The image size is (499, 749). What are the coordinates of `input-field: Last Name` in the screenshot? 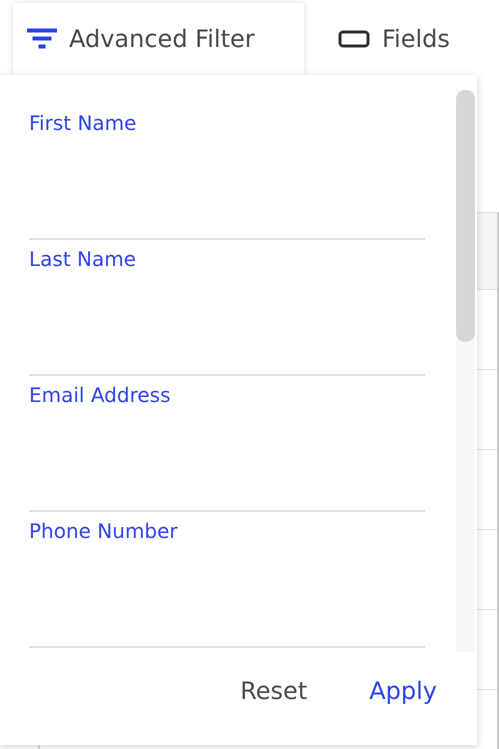 It's located at (227, 311).